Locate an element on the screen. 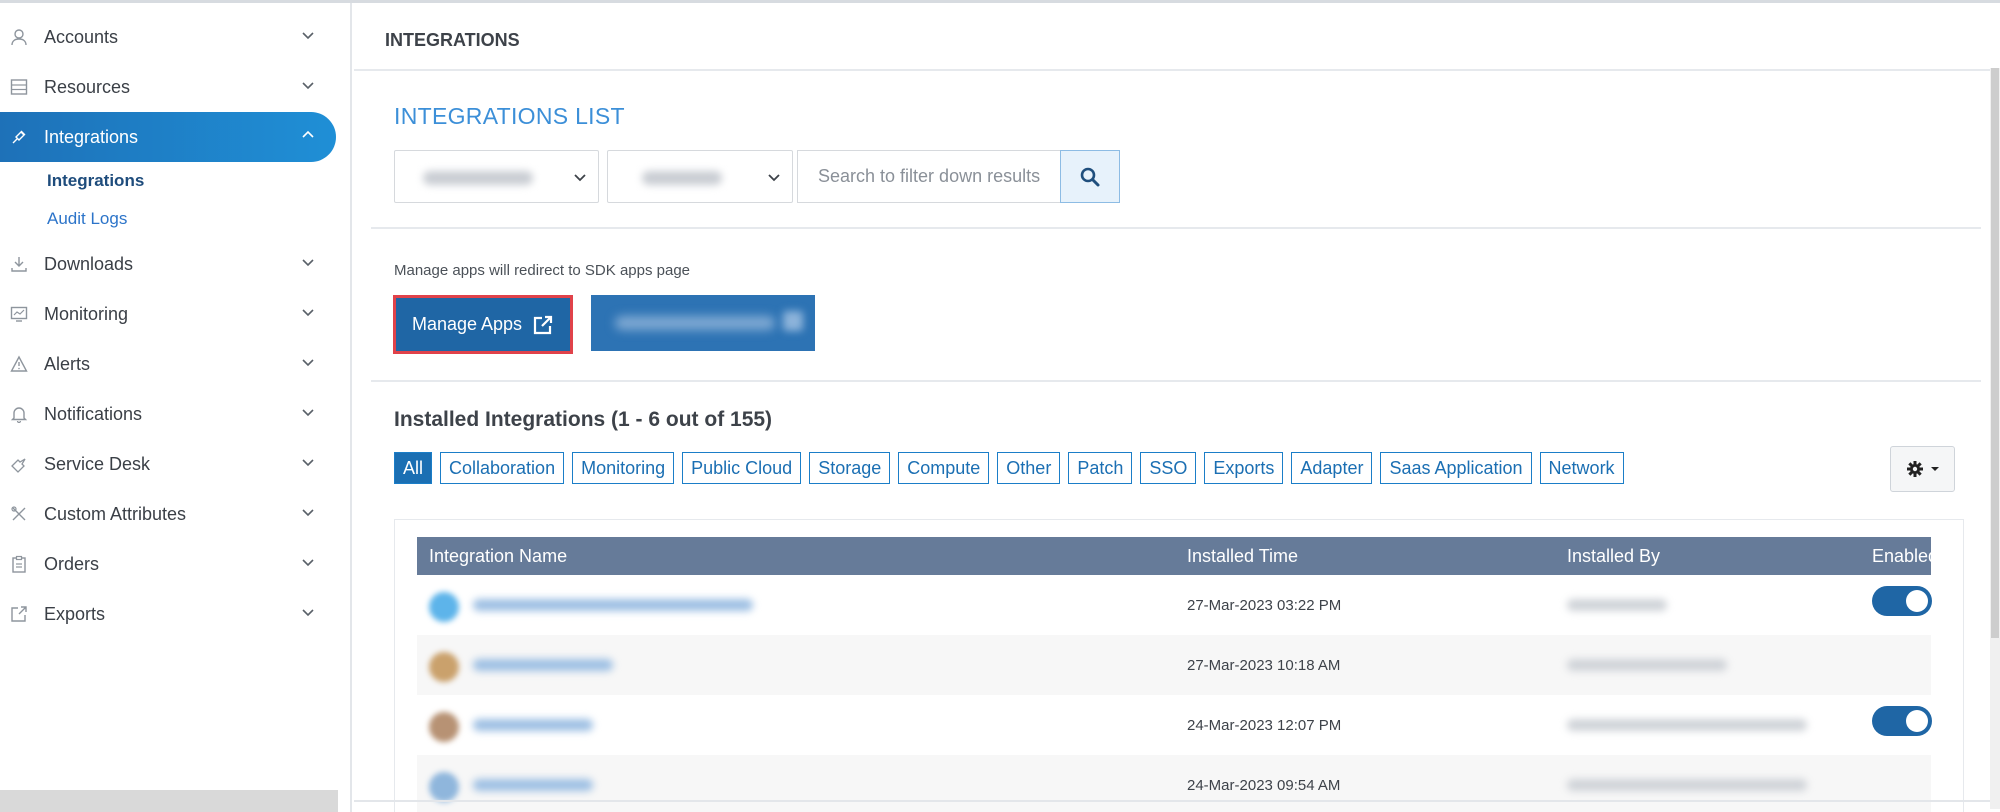 The width and height of the screenshot is (2000, 812). filter-tab-exports: Exports is located at coordinates (1244, 468).